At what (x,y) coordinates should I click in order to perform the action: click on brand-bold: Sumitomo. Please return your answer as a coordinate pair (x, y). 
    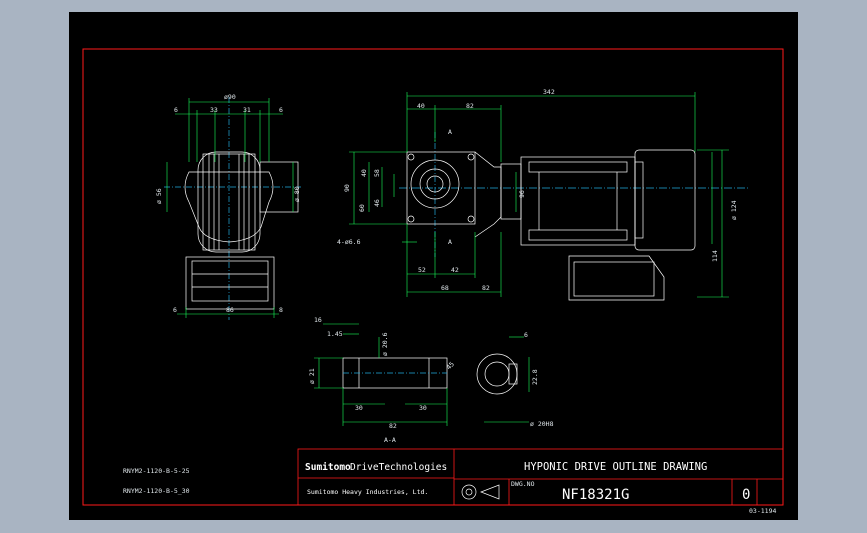
    Looking at the image, I should click on (328, 467).